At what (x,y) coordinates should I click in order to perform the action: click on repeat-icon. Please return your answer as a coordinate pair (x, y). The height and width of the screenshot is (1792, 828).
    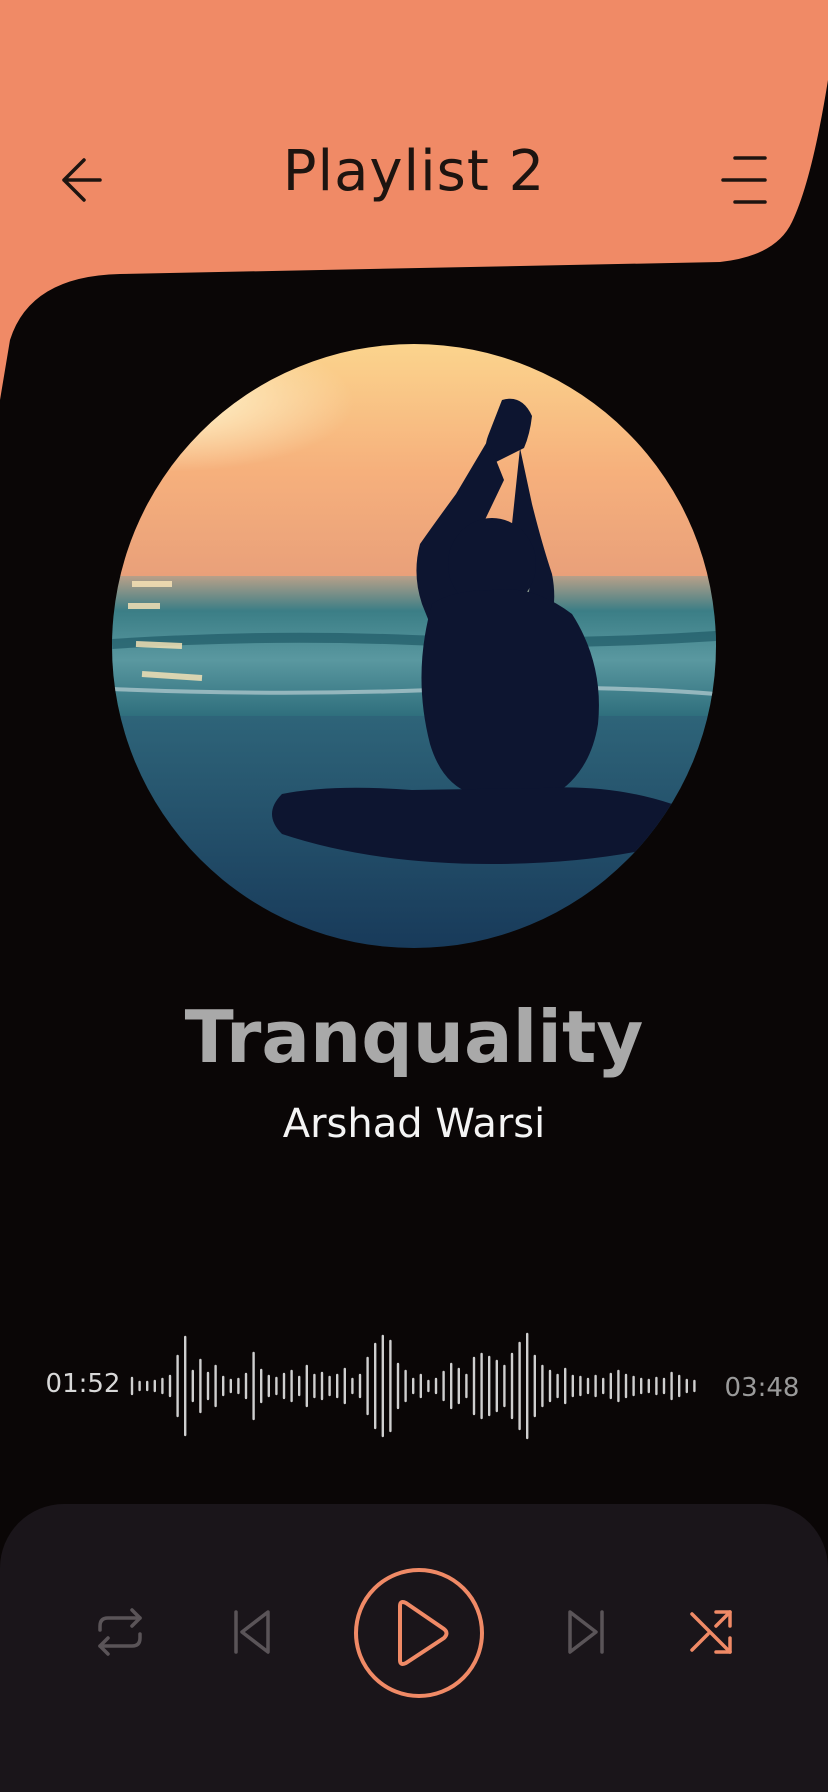
    Looking at the image, I should click on (120, 1632).